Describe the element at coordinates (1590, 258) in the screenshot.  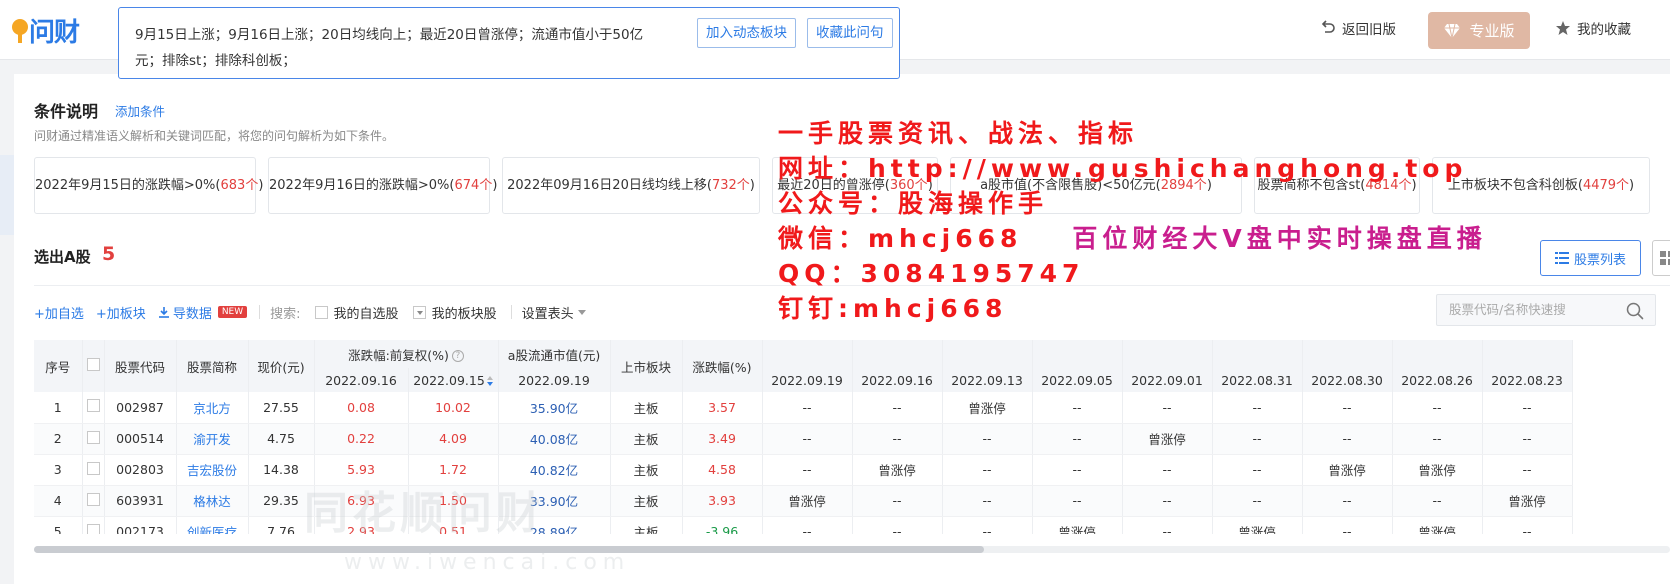
I see `stock-list-view-button: 股票列表` at that location.